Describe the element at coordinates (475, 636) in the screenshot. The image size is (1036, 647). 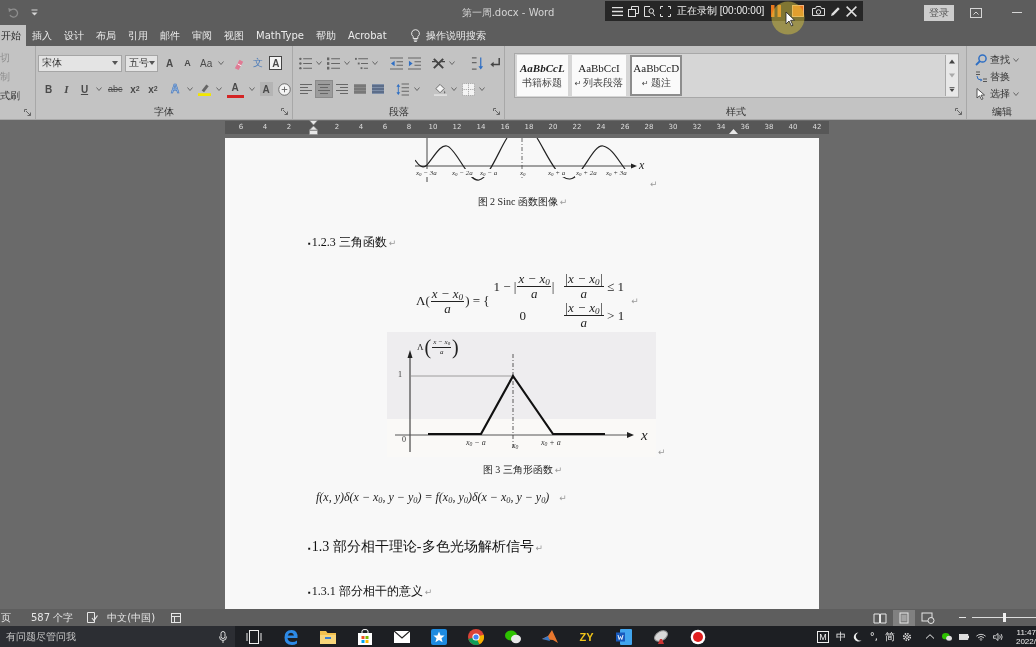
I see `tricolor-circle-icon` at that location.